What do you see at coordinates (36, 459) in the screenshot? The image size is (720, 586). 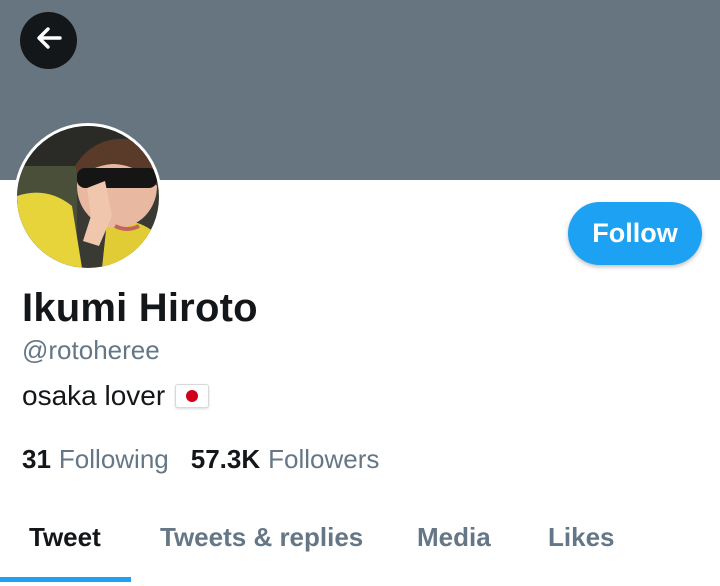 I see `following-count: 31` at bounding box center [36, 459].